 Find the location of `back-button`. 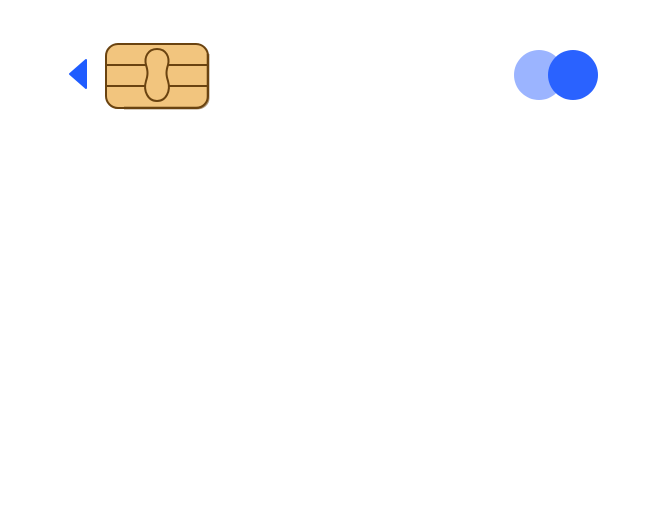

back-button is located at coordinates (78, 74).